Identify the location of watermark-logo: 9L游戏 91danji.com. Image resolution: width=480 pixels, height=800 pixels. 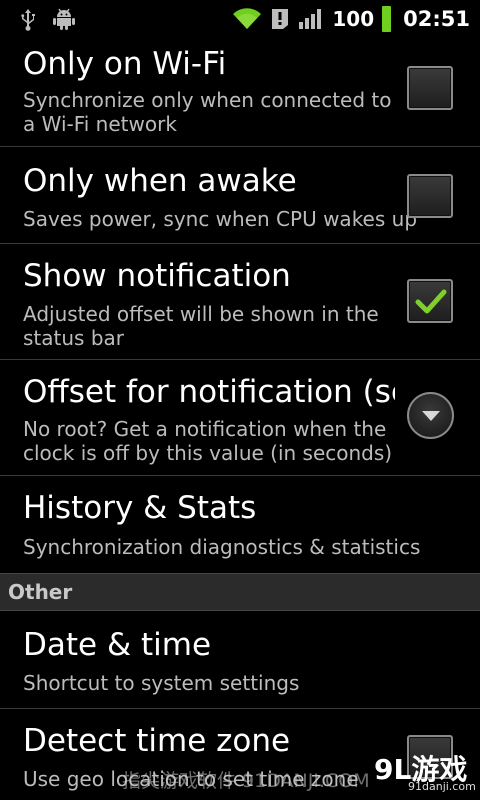
(424, 772).